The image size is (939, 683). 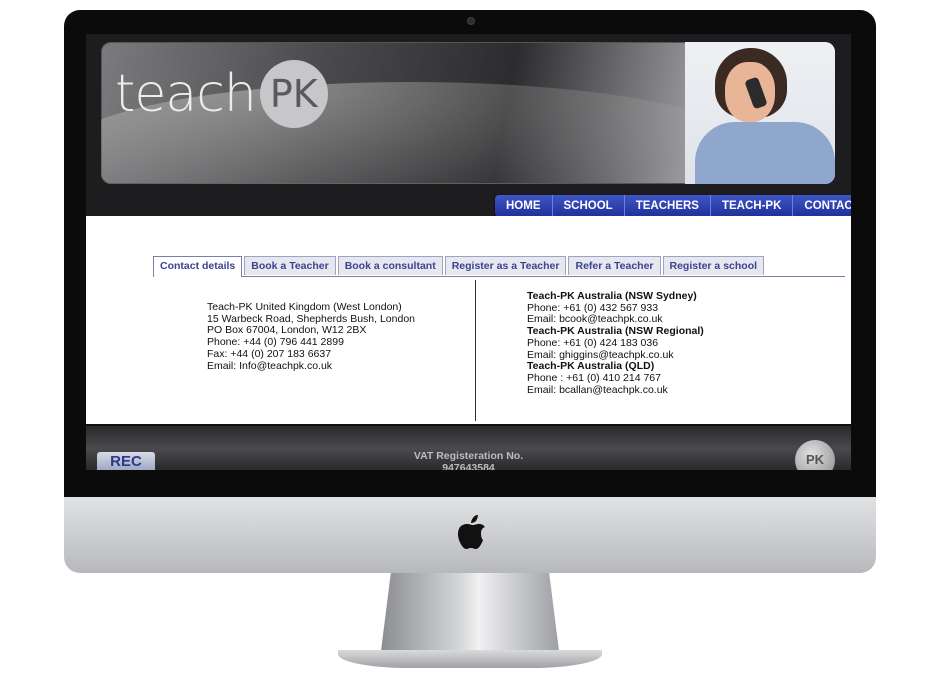 What do you see at coordinates (597, 389) in the screenshot?
I see `qld-email: Email: bcallan@teachpk.co.uk` at bounding box center [597, 389].